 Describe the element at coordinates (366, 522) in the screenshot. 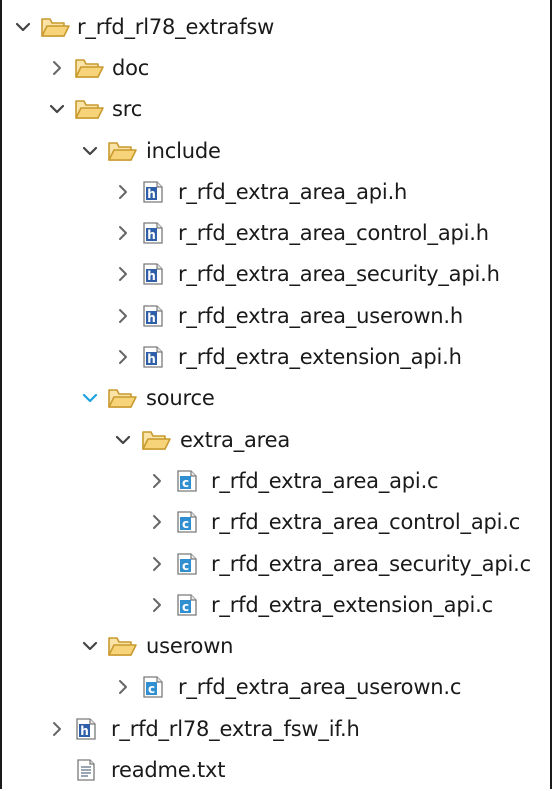

I see `tree-node-label: r_rfd_extra_area_control_api.c` at that location.